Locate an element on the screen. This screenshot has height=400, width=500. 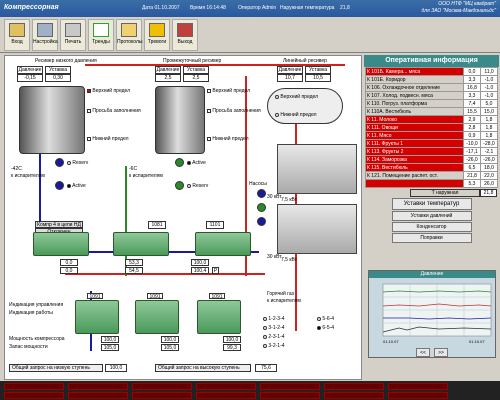
pumps-label: Насосы is located at coordinates (258, 184).